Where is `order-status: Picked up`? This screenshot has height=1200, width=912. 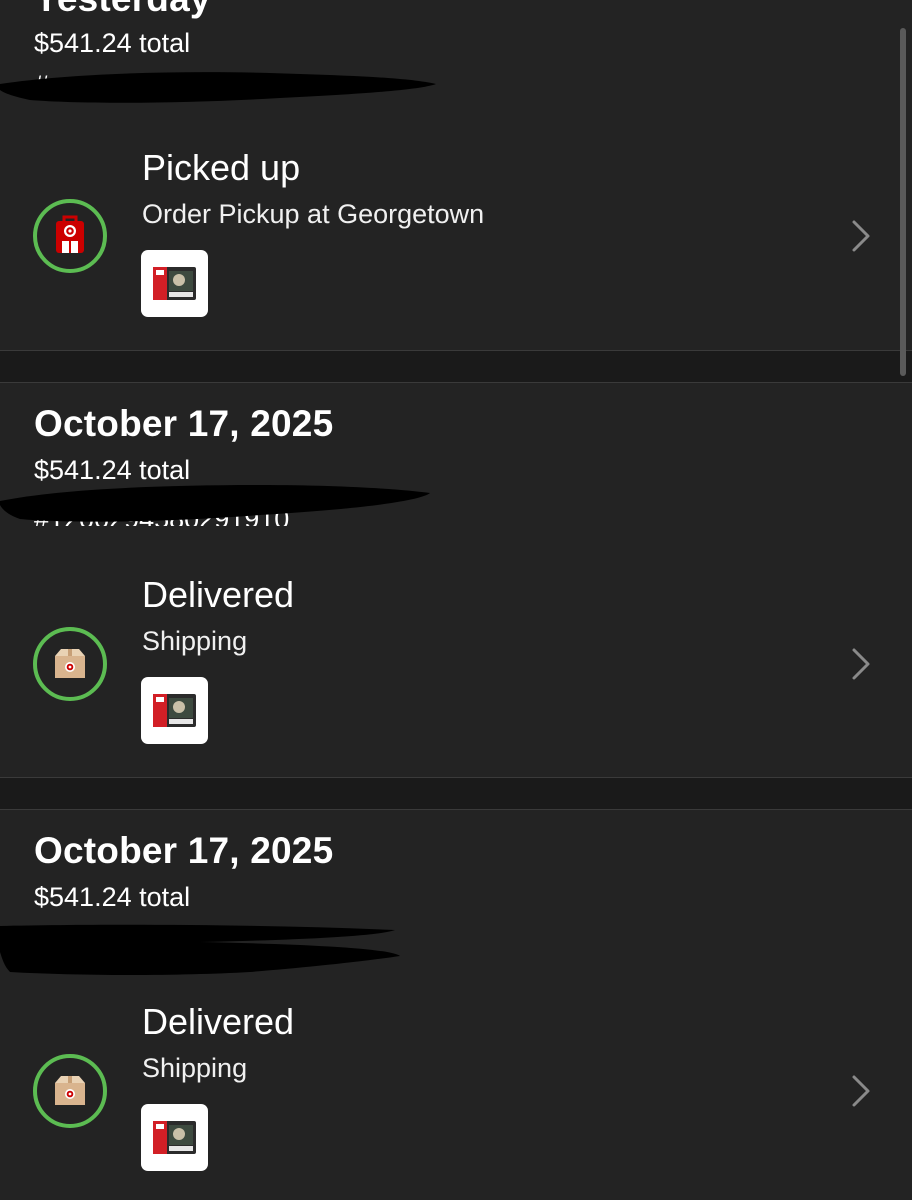
order-status: Picked up is located at coordinates (221, 167).